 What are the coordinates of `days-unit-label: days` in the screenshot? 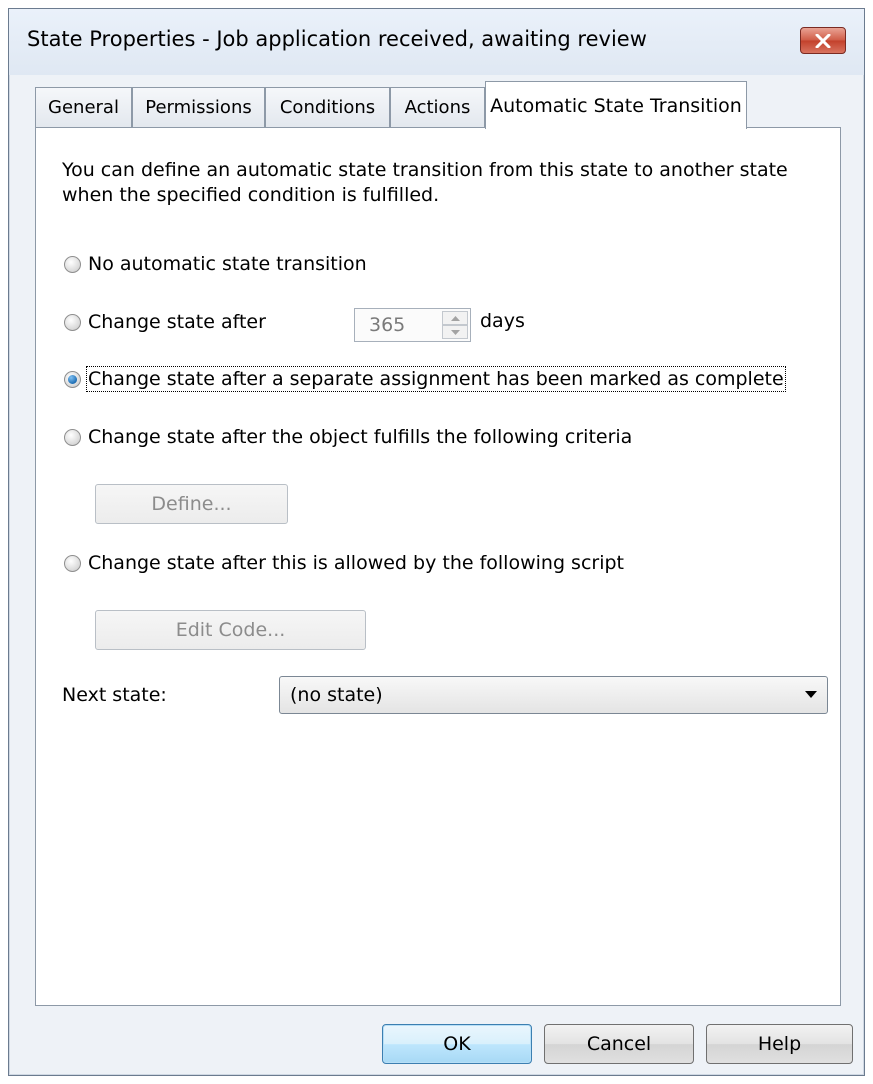 It's located at (502, 321).